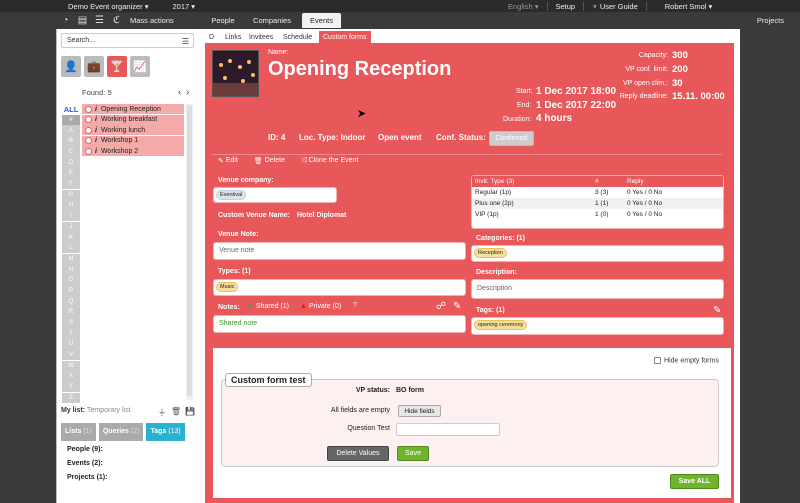 The image size is (800, 503). I want to click on letter-v: V, so click(71, 355).